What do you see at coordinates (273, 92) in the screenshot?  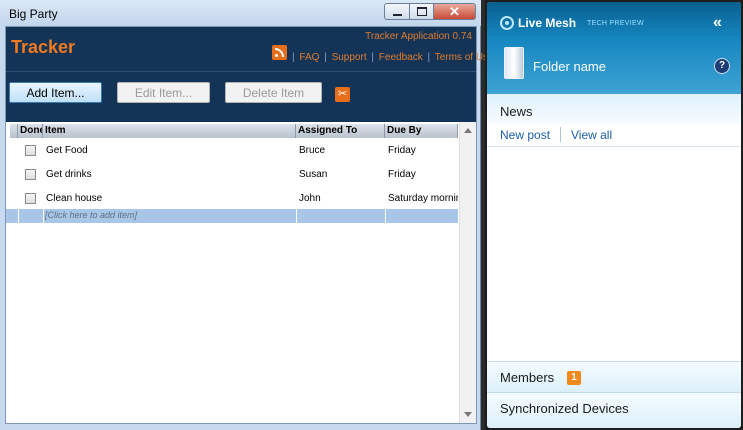 I see `delete-item-button: Delete Item` at bounding box center [273, 92].